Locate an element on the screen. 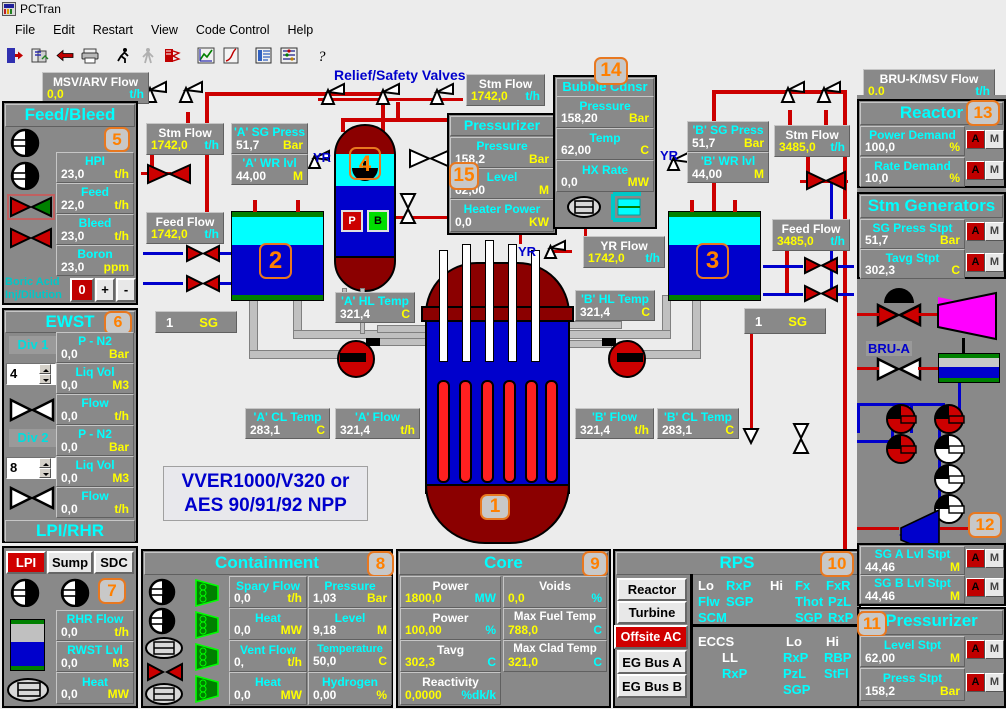 The height and width of the screenshot is (709, 1006). rps-lo-item-sgp: SGP is located at coordinates (739, 601).